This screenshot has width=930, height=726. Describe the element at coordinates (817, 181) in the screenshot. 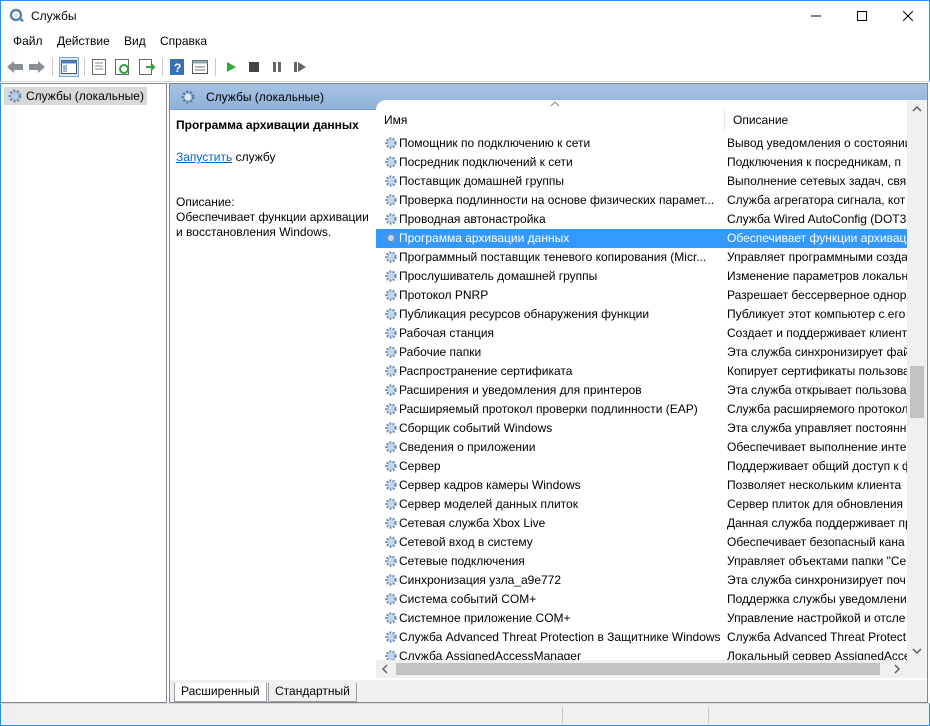

I see `service-description: Выполнение сетевых задач, связ` at that location.